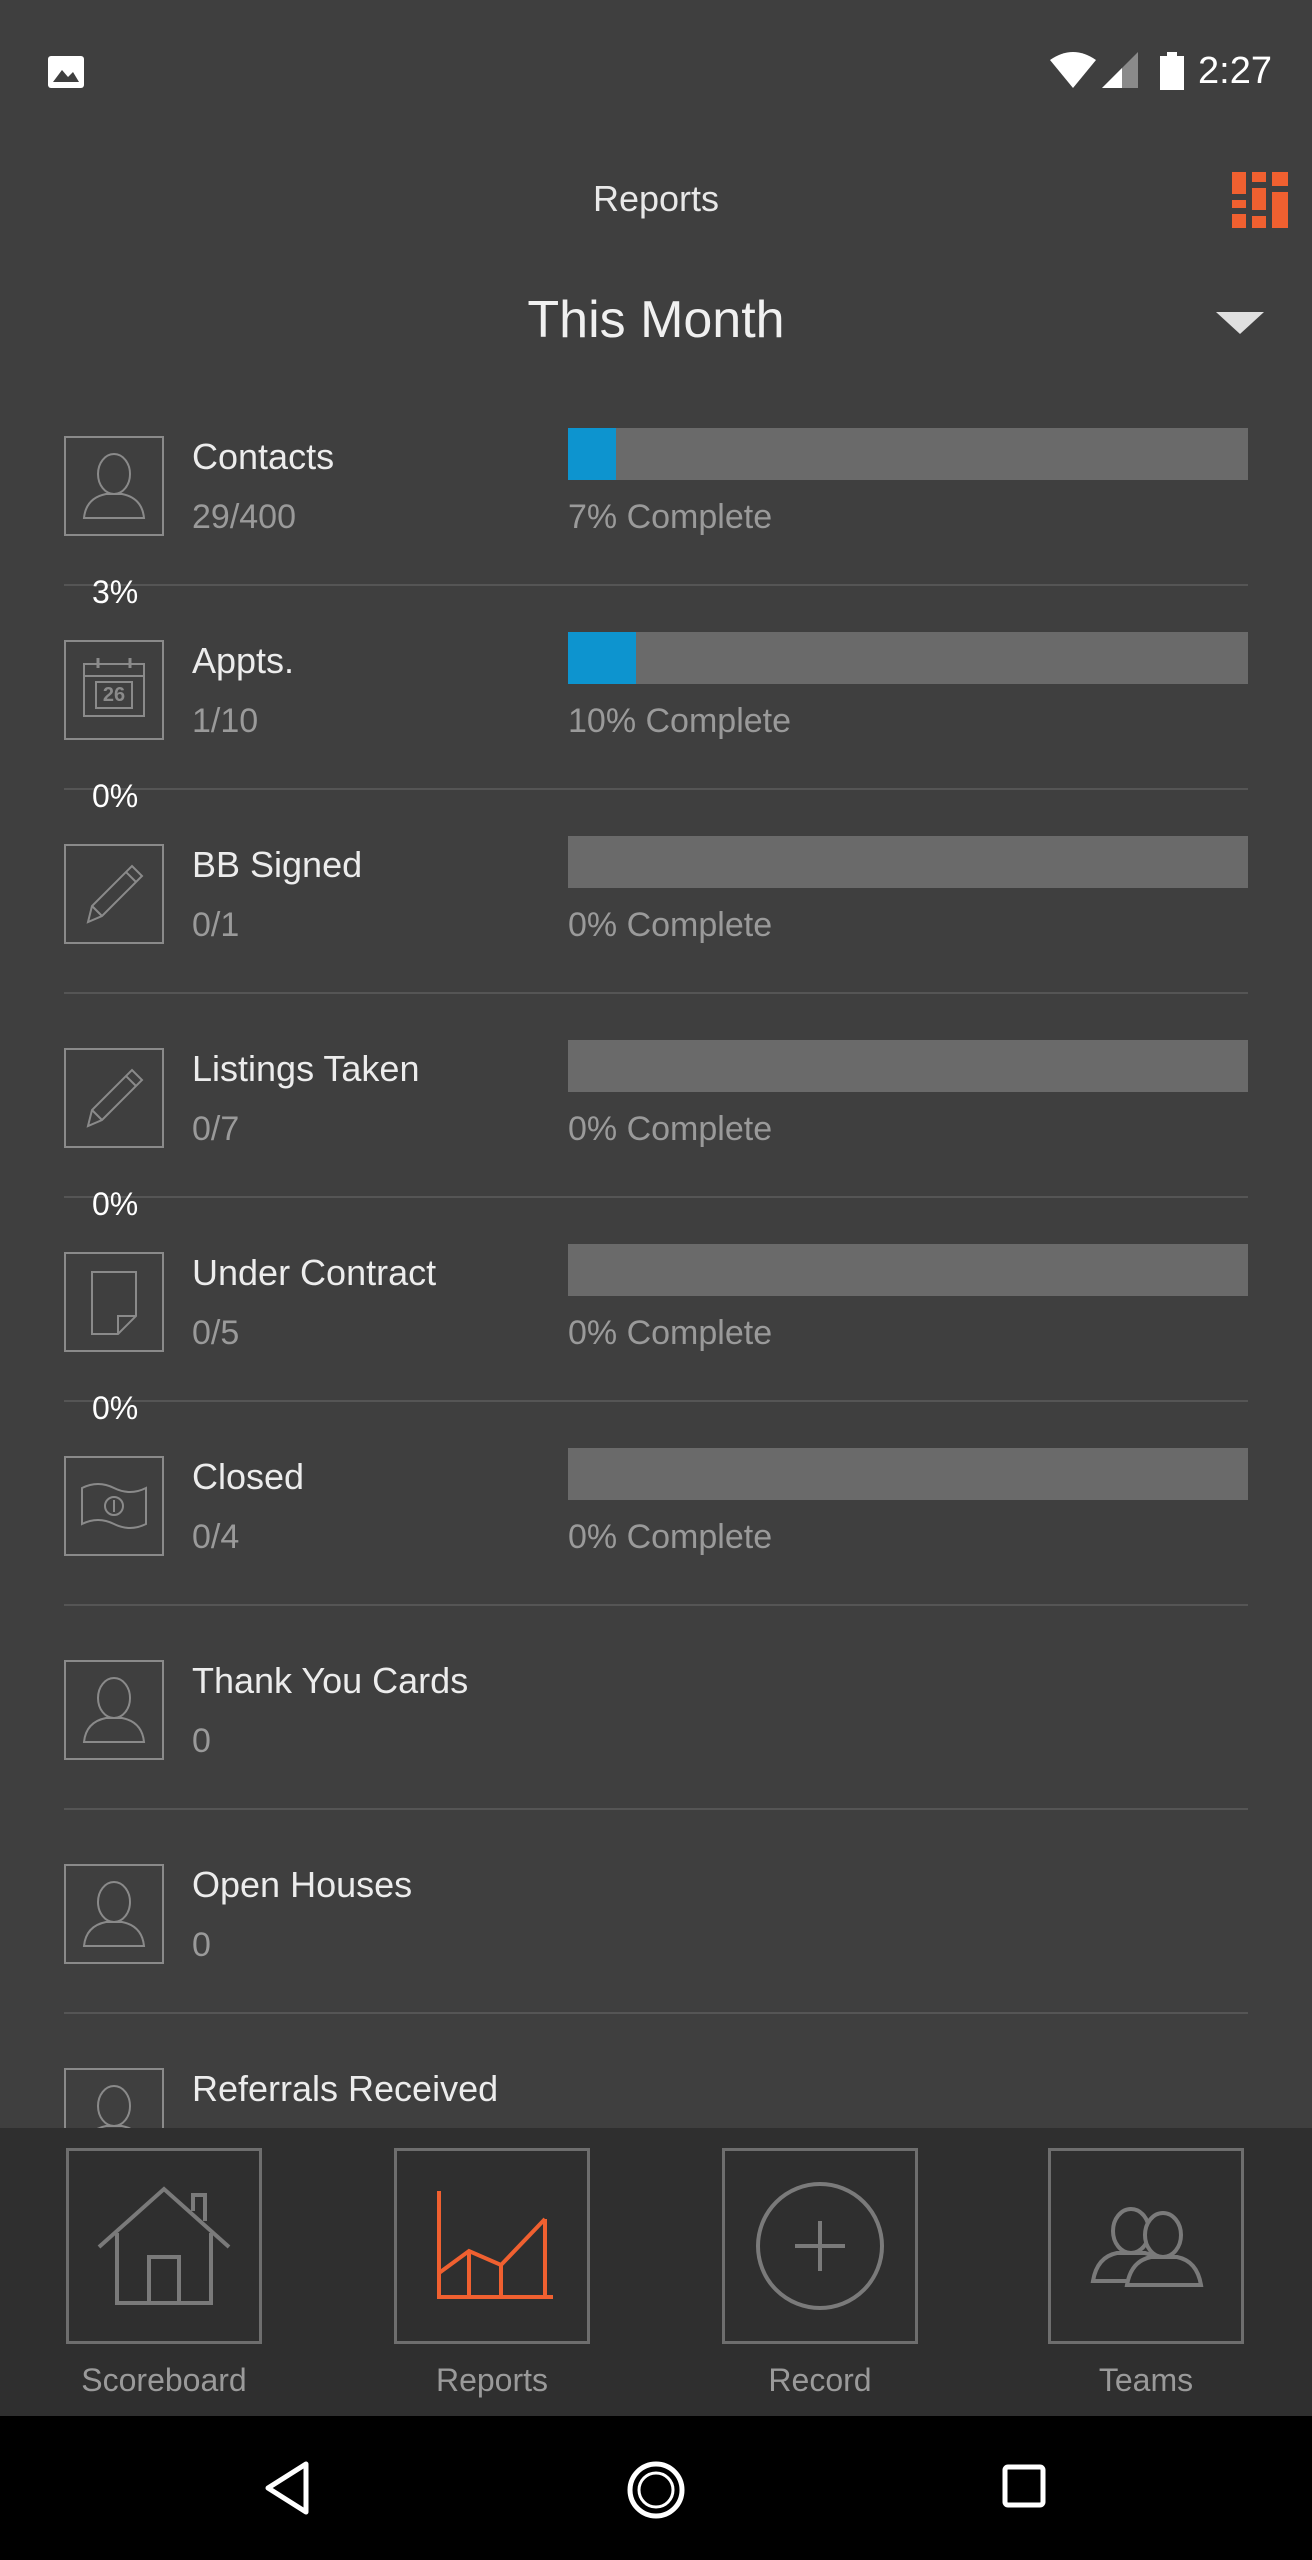 The image size is (1312, 2560). I want to click on nav-teams-button, so click(1146, 2246).